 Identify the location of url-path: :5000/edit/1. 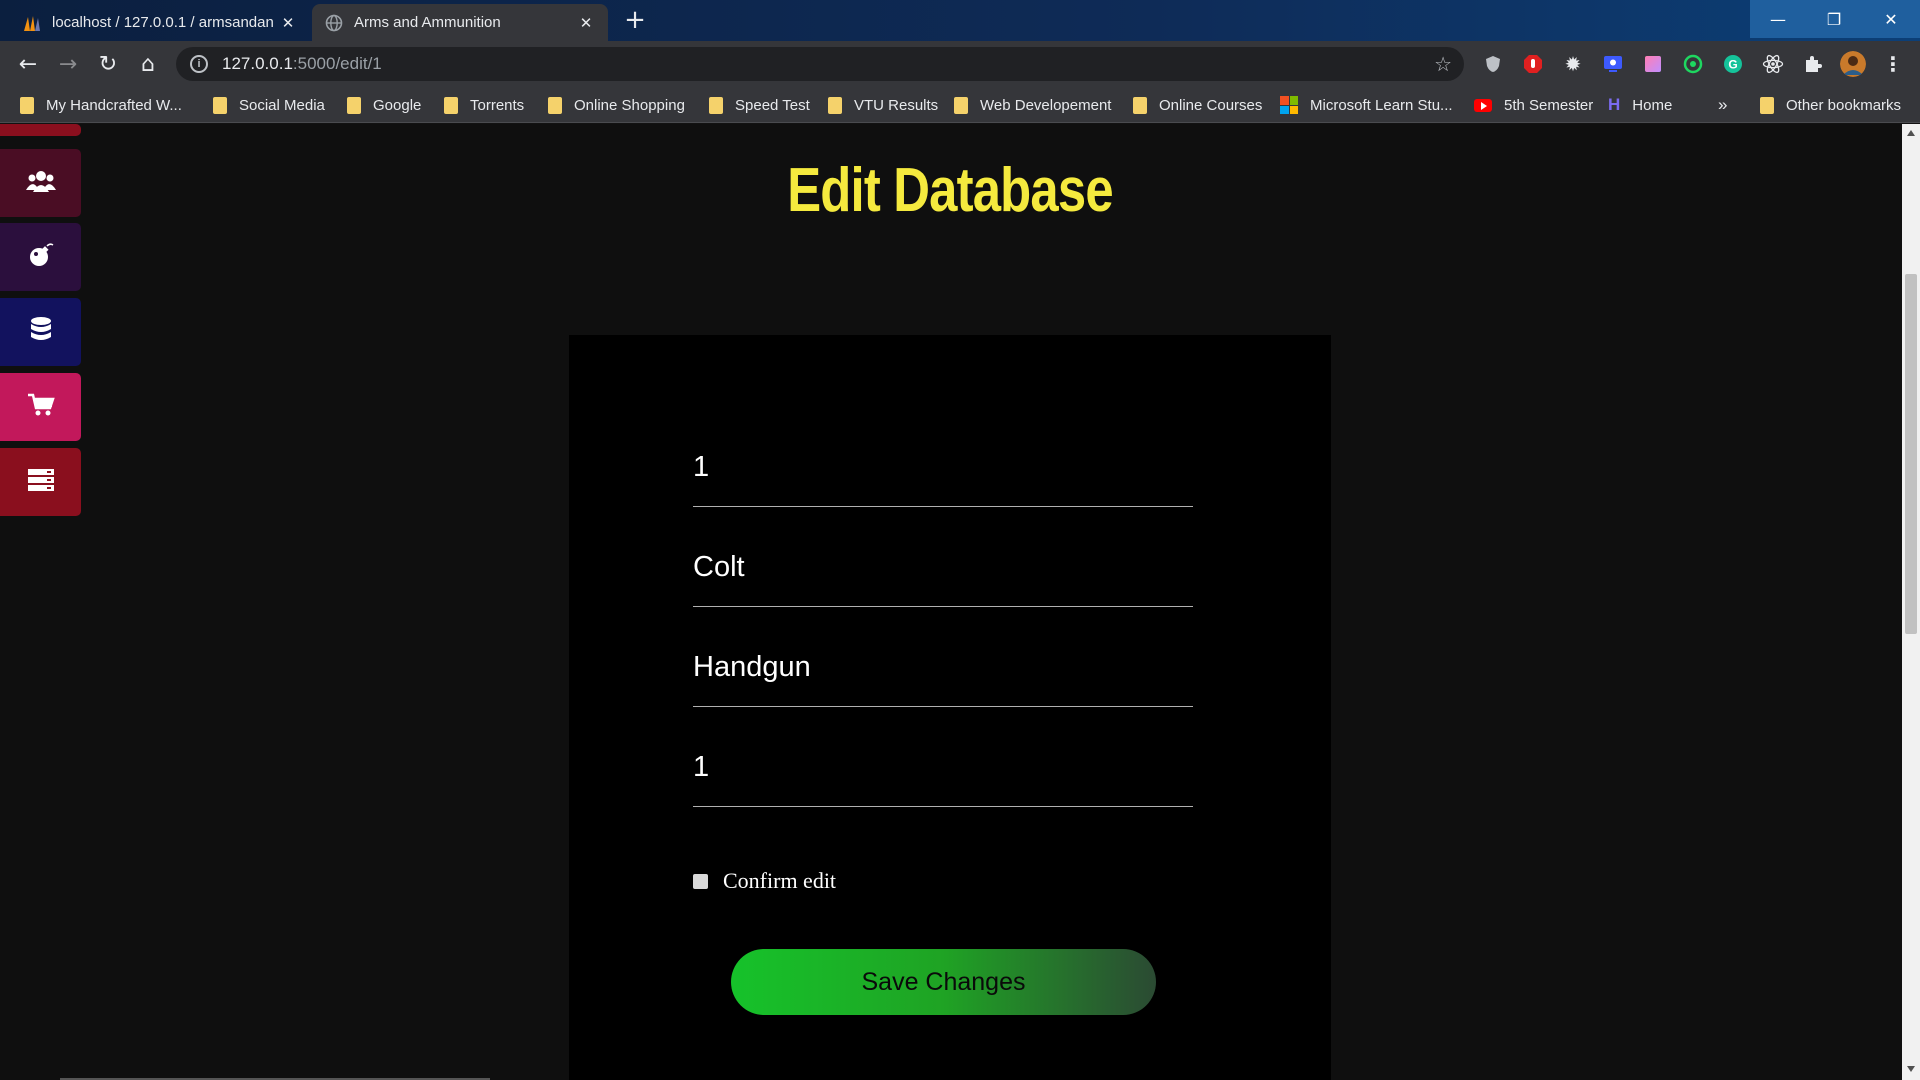
(337, 63).